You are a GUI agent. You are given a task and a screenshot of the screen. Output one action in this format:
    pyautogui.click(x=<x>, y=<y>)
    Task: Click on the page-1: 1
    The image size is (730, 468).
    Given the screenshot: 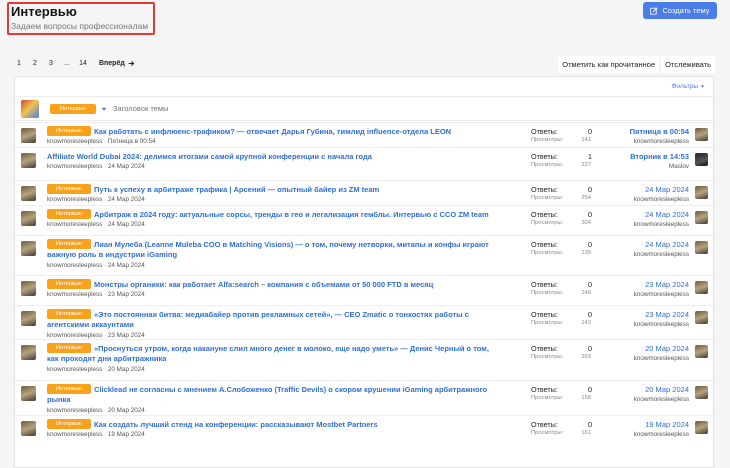 What is the action you would take?
    pyautogui.click(x=19, y=63)
    